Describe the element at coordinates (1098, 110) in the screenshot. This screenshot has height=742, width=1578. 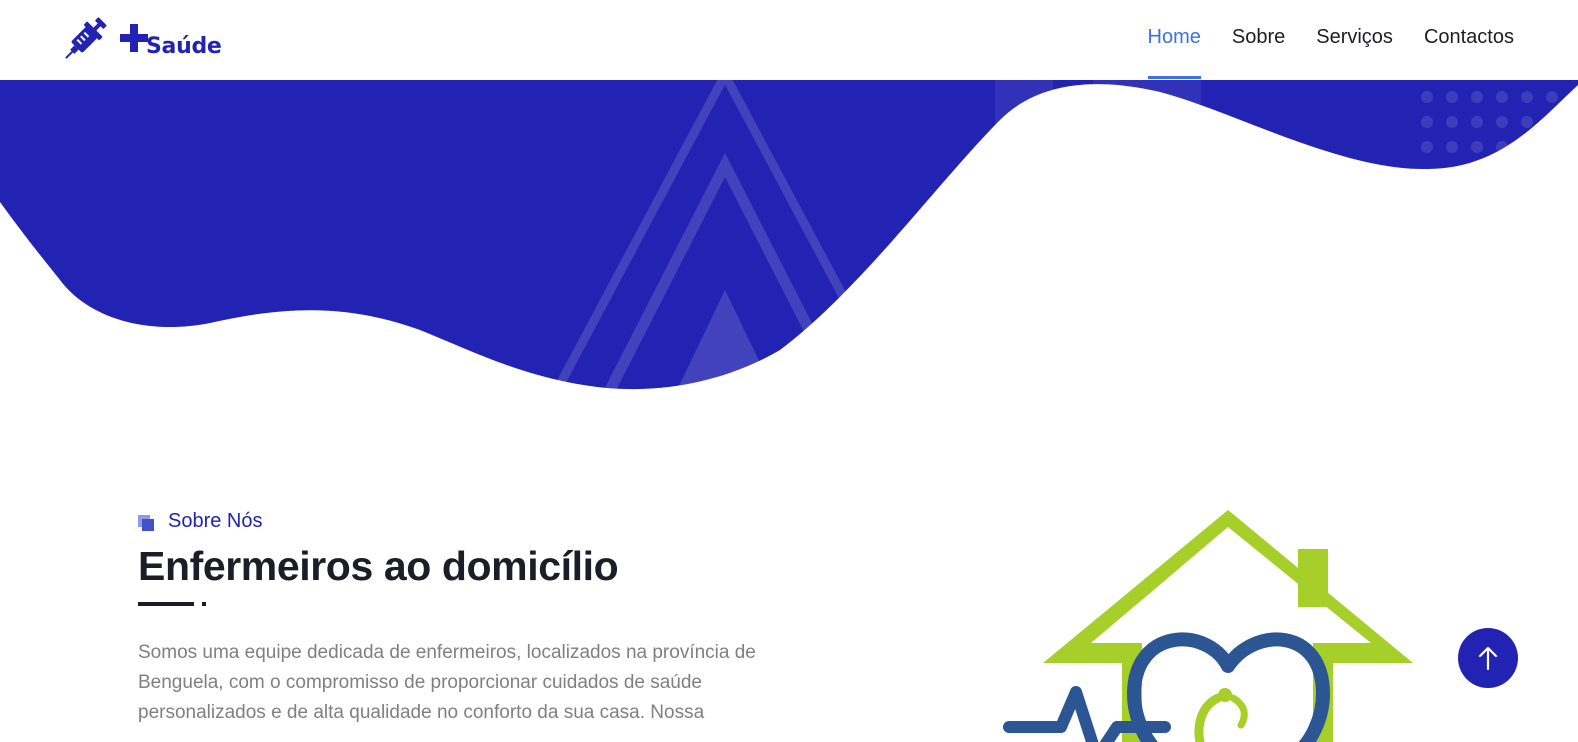
I see `hero-ghost-shapes` at that location.